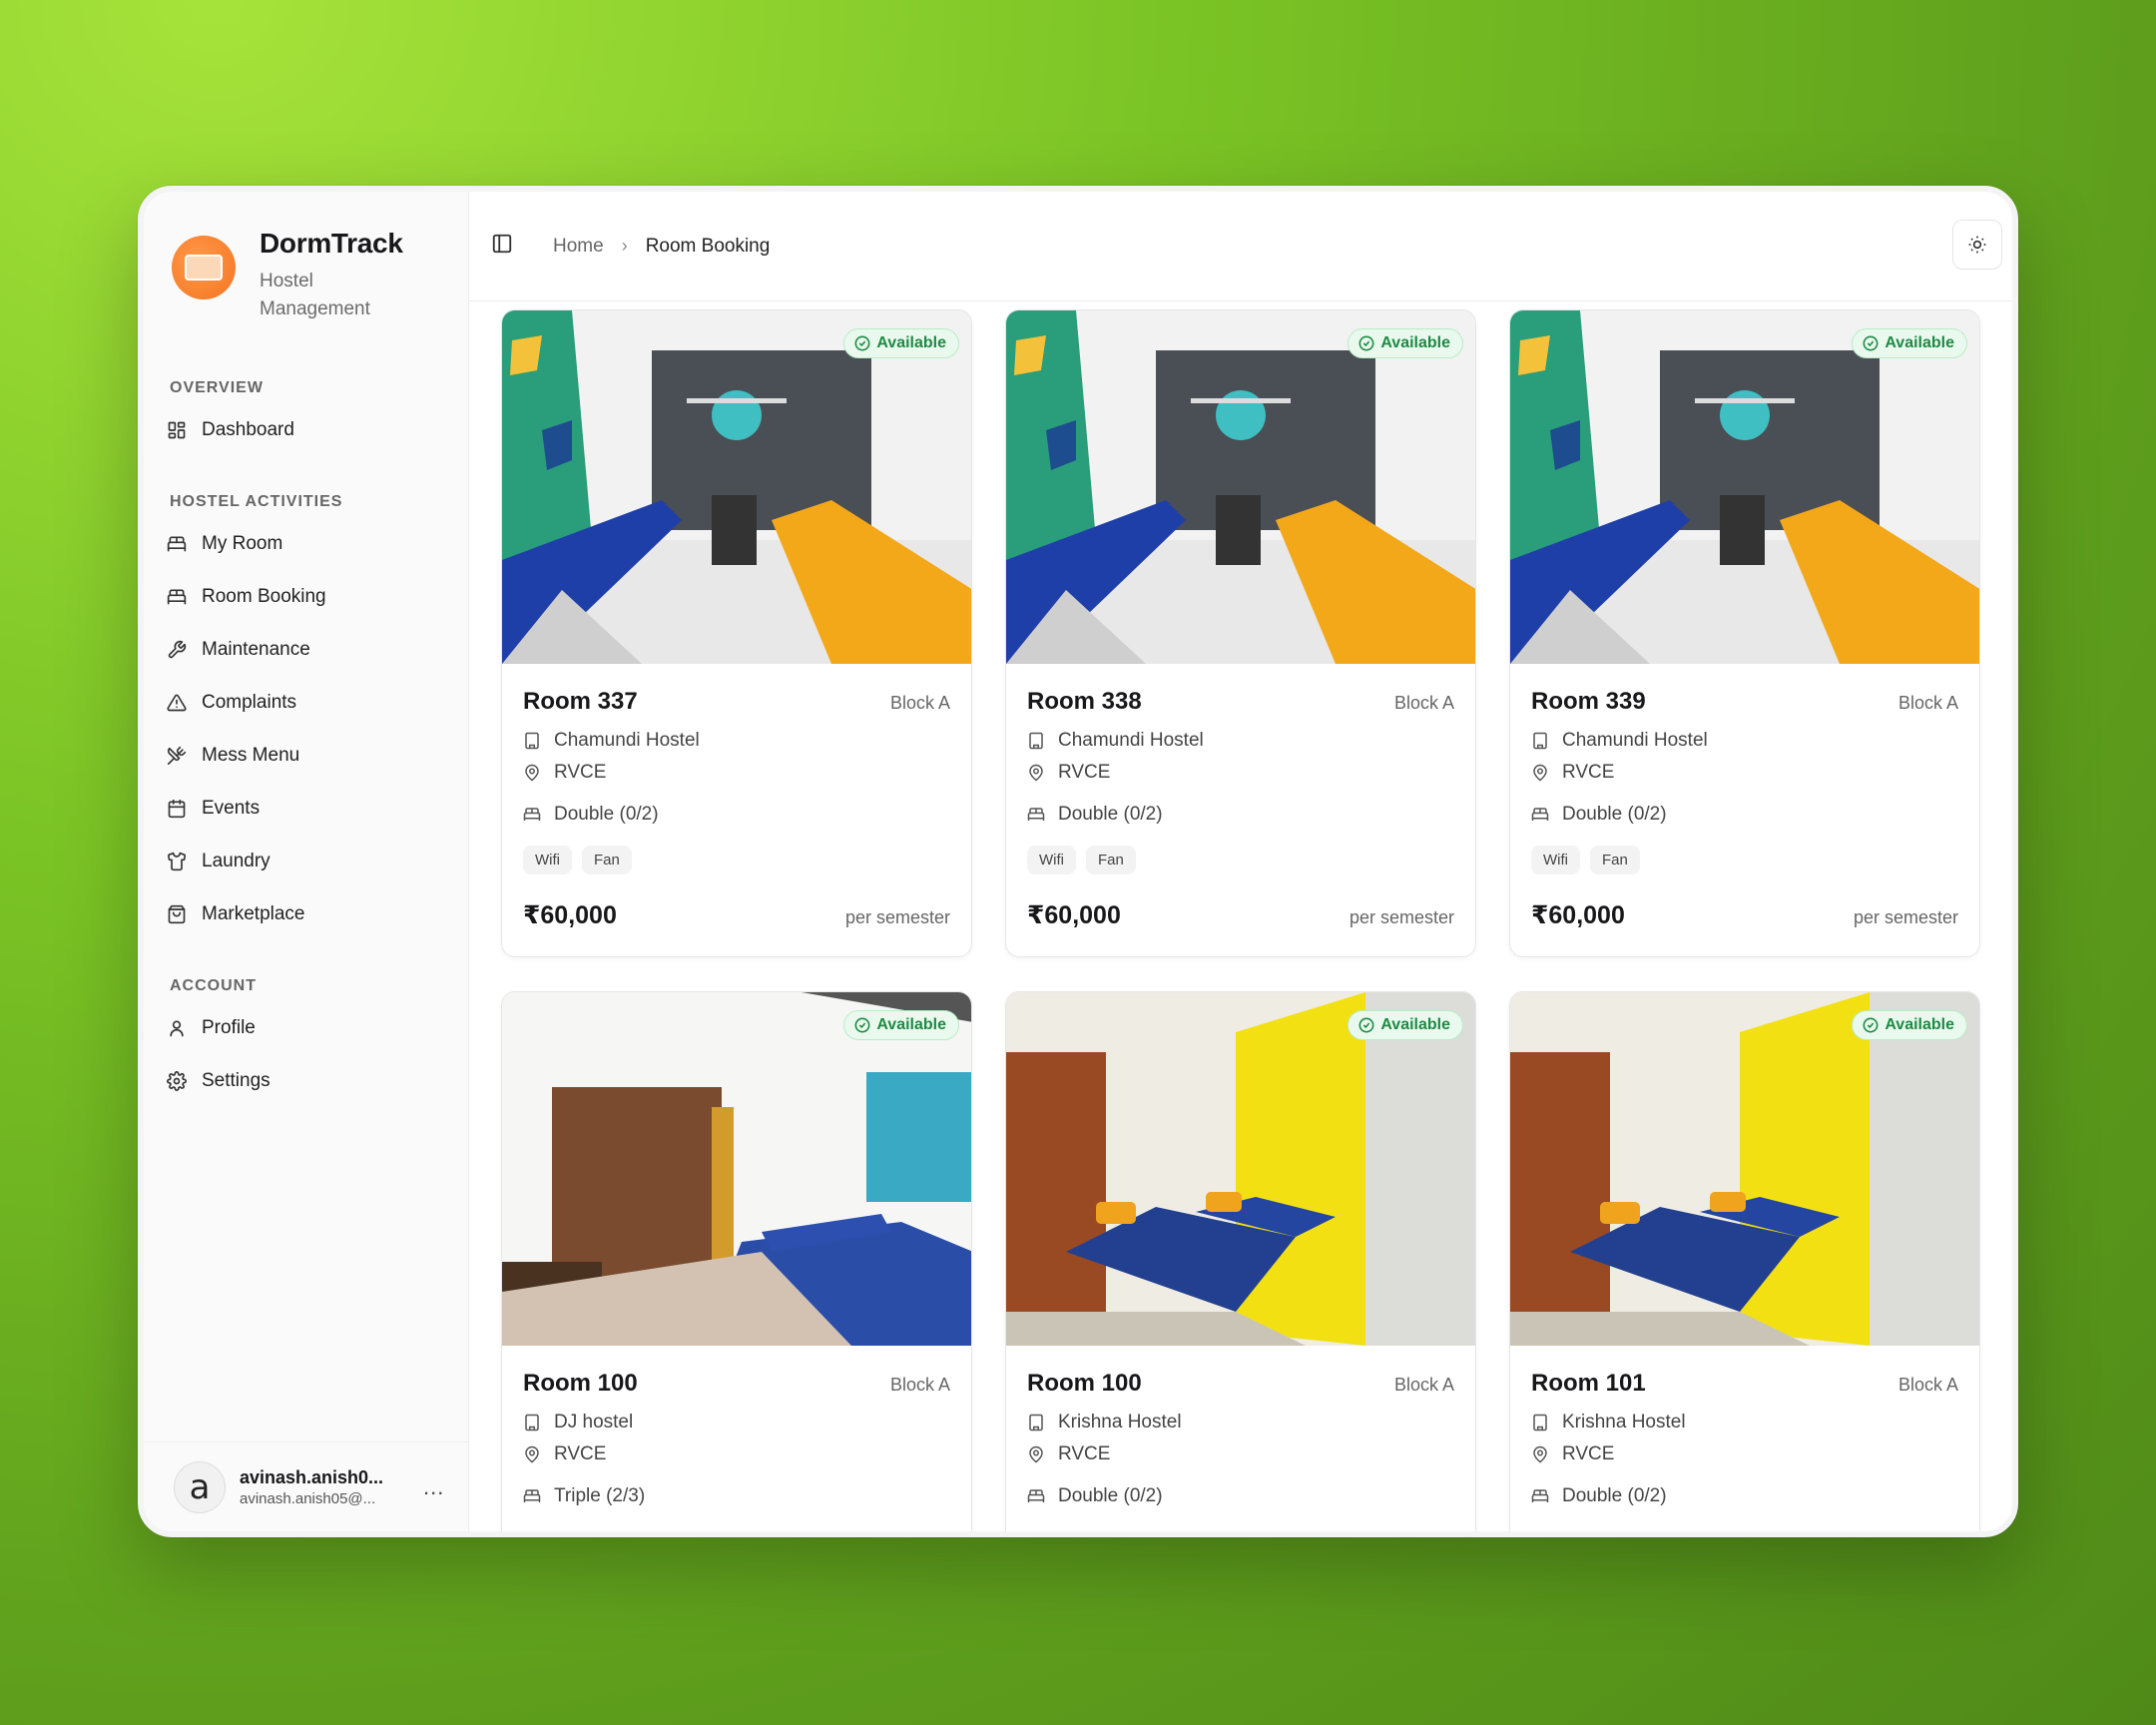 The height and width of the screenshot is (1725, 2156). What do you see at coordinates (177, 809) in the screenshot?
I see `calendar-icon` at bounding box center [177, 809].